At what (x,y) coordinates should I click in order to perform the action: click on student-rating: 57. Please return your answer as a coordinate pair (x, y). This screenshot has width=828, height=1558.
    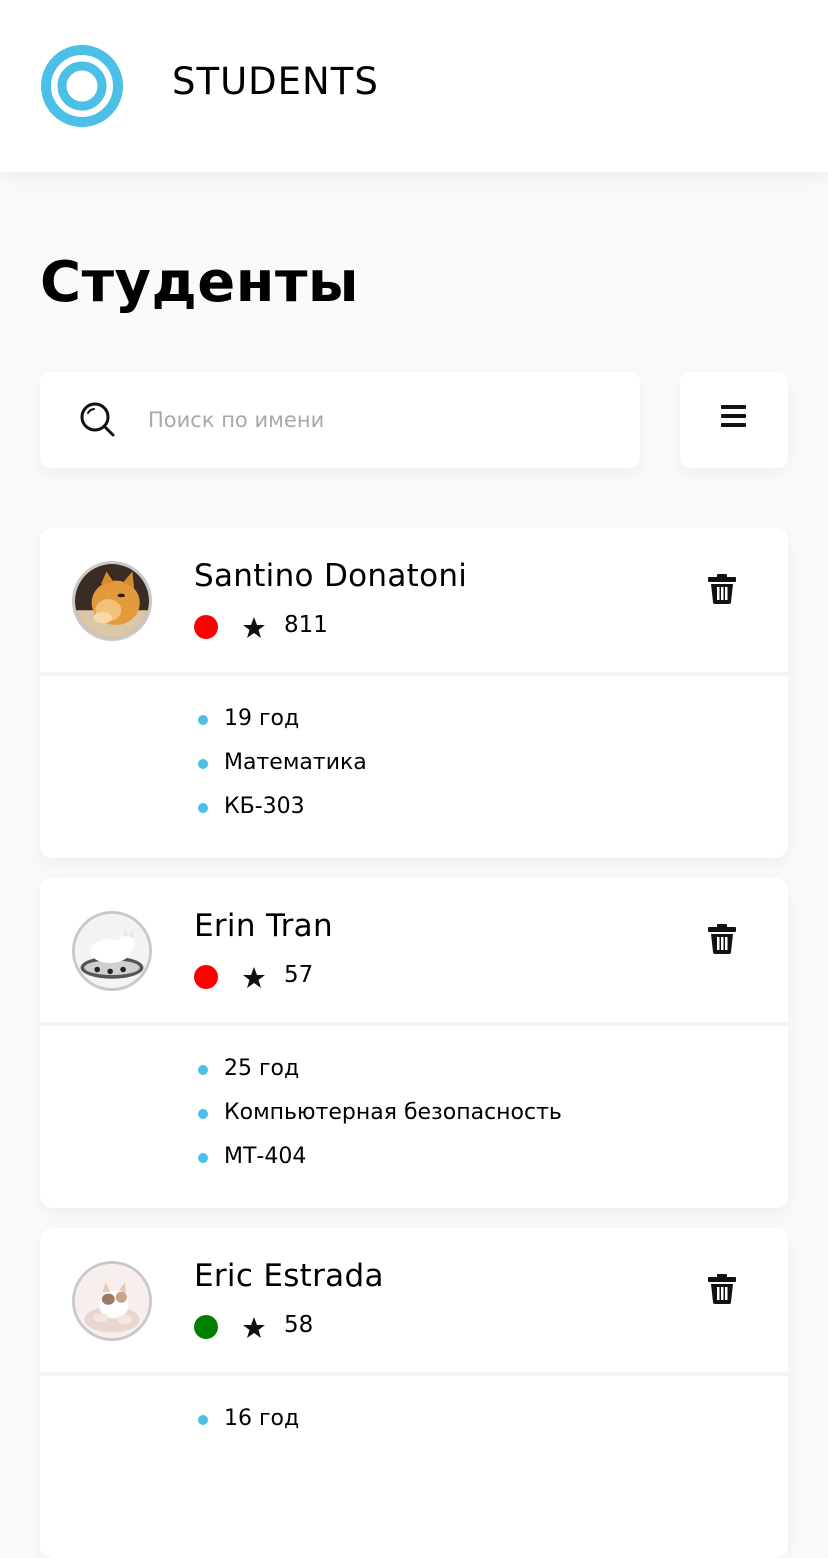
    Looking at the image, I should click on (299, 975).